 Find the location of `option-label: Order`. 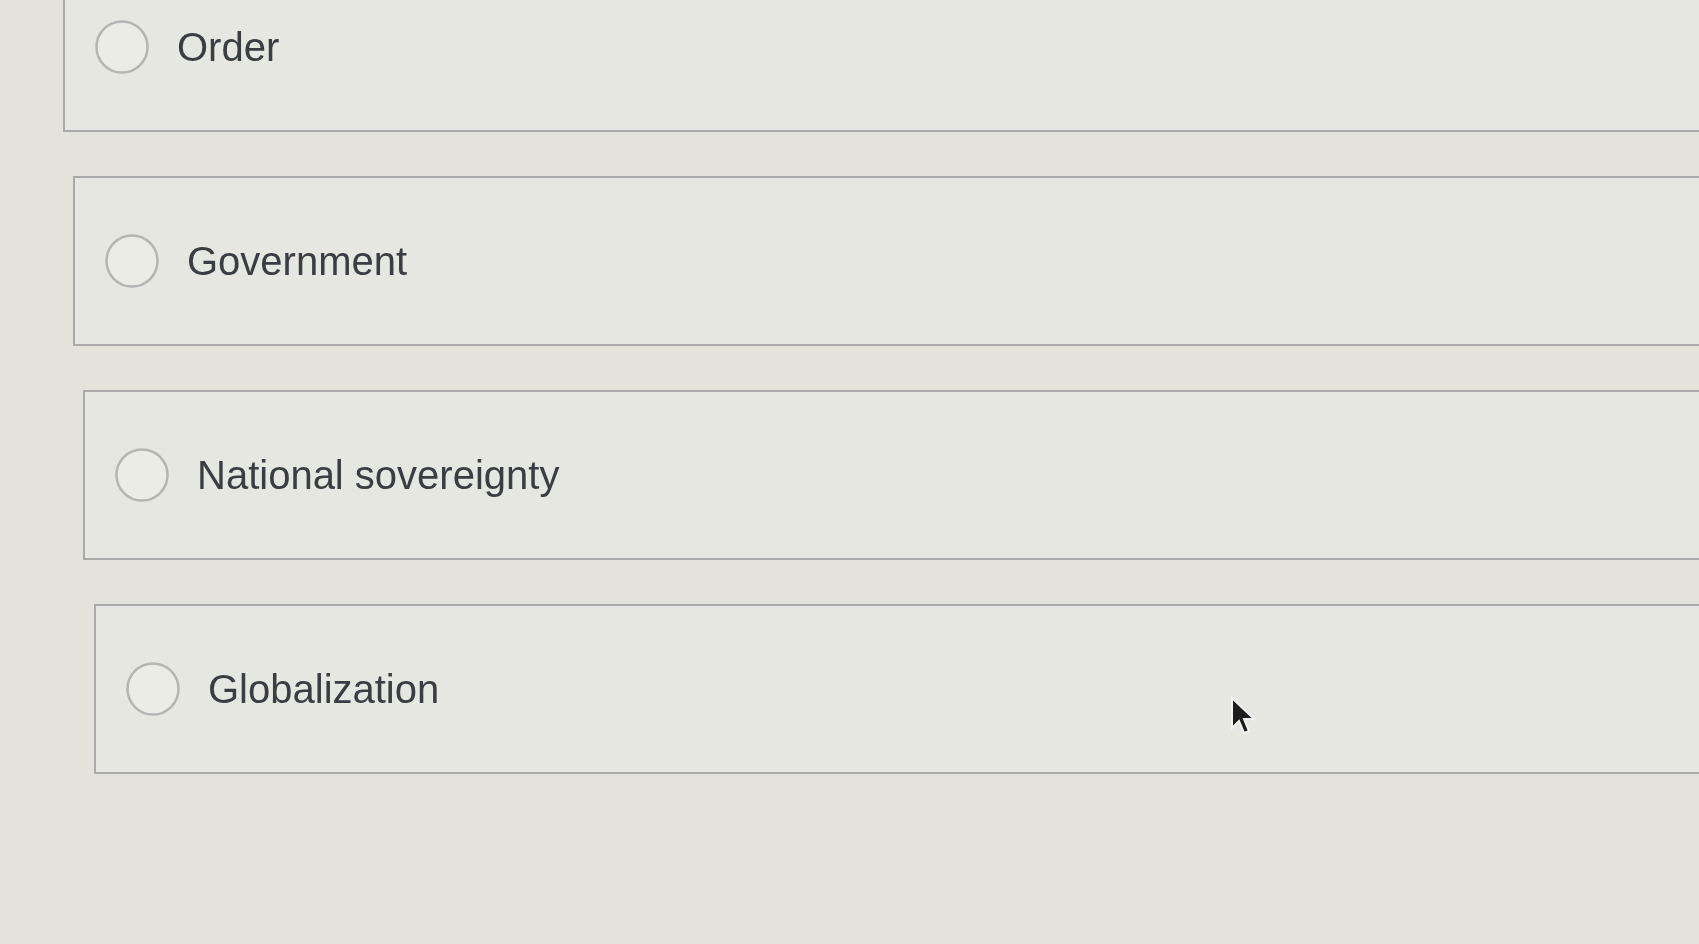

option-label: Order is located at coordinates (228, 47).